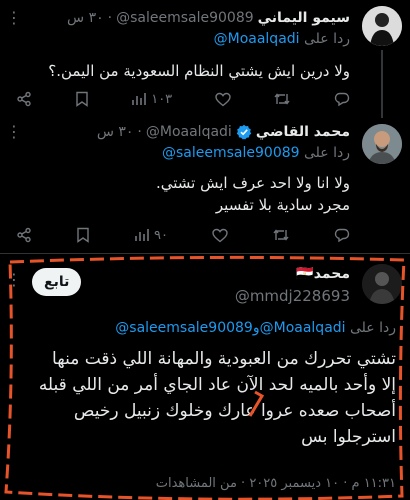 This screenshot has height=500, width=410. I want to click on tweet-text-line: أصحاب صعده عروا عارك وخلوك زنبيل رخيص, so click(234, 411).